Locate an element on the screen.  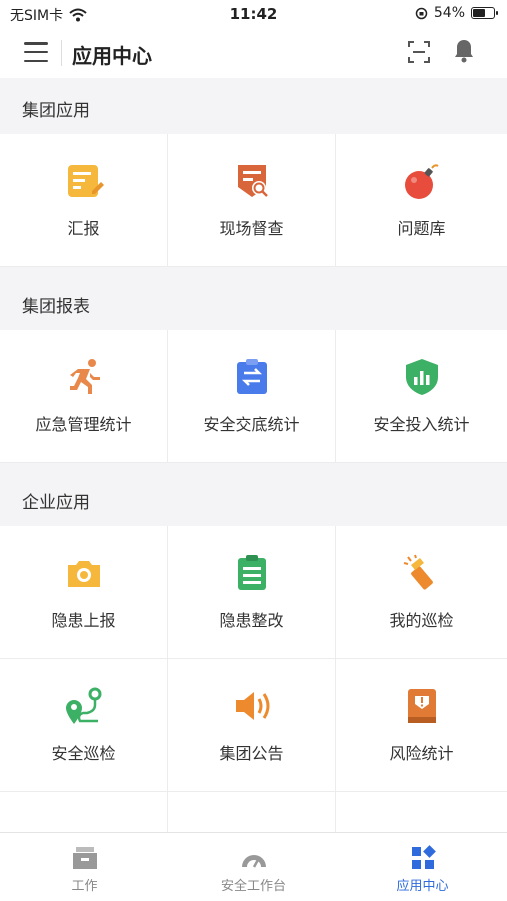
app-tile-my-patrol: 我的巡检 is located at coordinates (421, 592).